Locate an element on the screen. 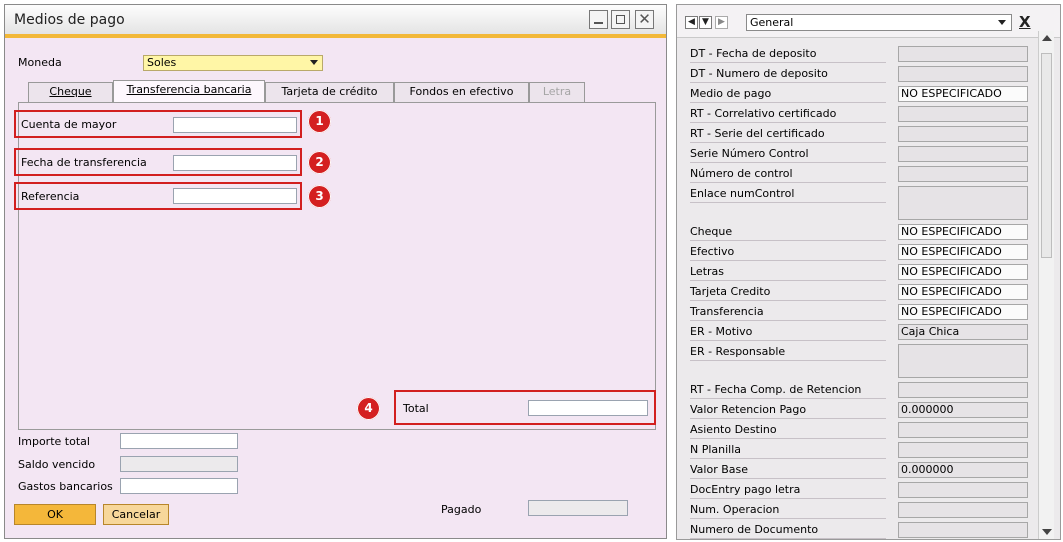  tab-transferencia-bancaria: Transferencia bancaria is located at coordinates (189, 91).